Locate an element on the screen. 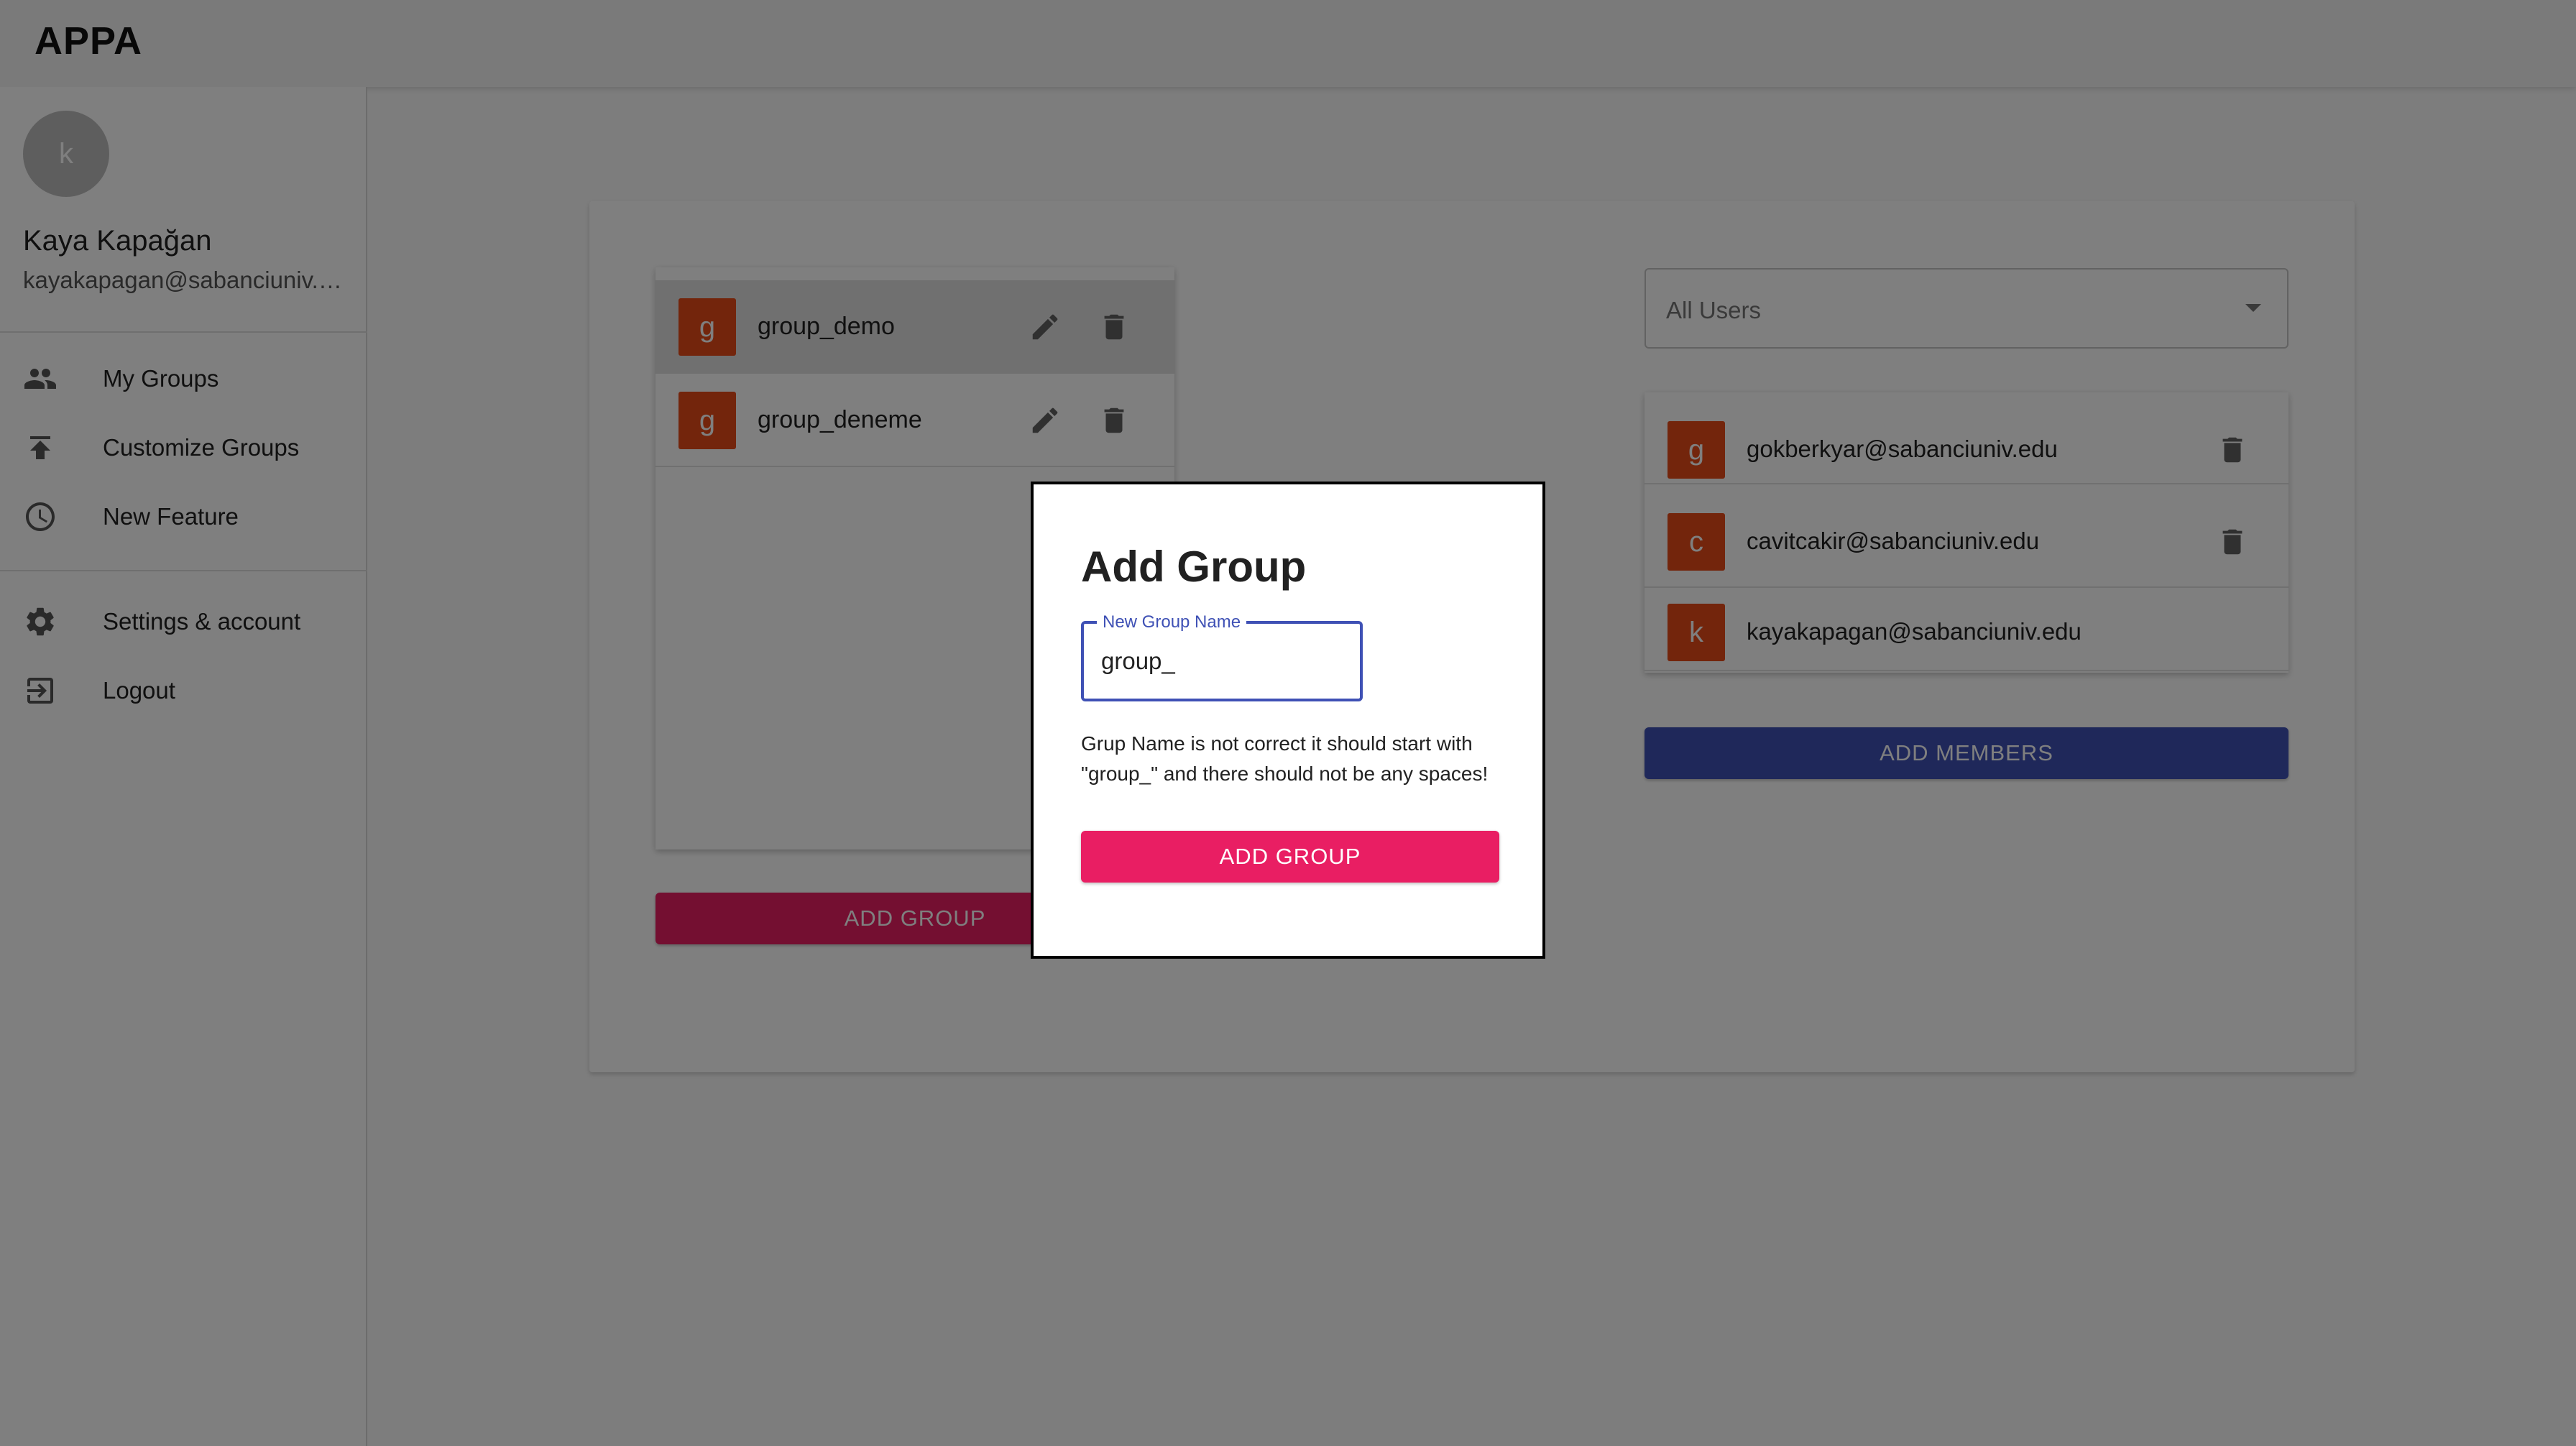 The image size is (2576, 1446). dialog-title: Add Group is located at coordinates (1194, 567).